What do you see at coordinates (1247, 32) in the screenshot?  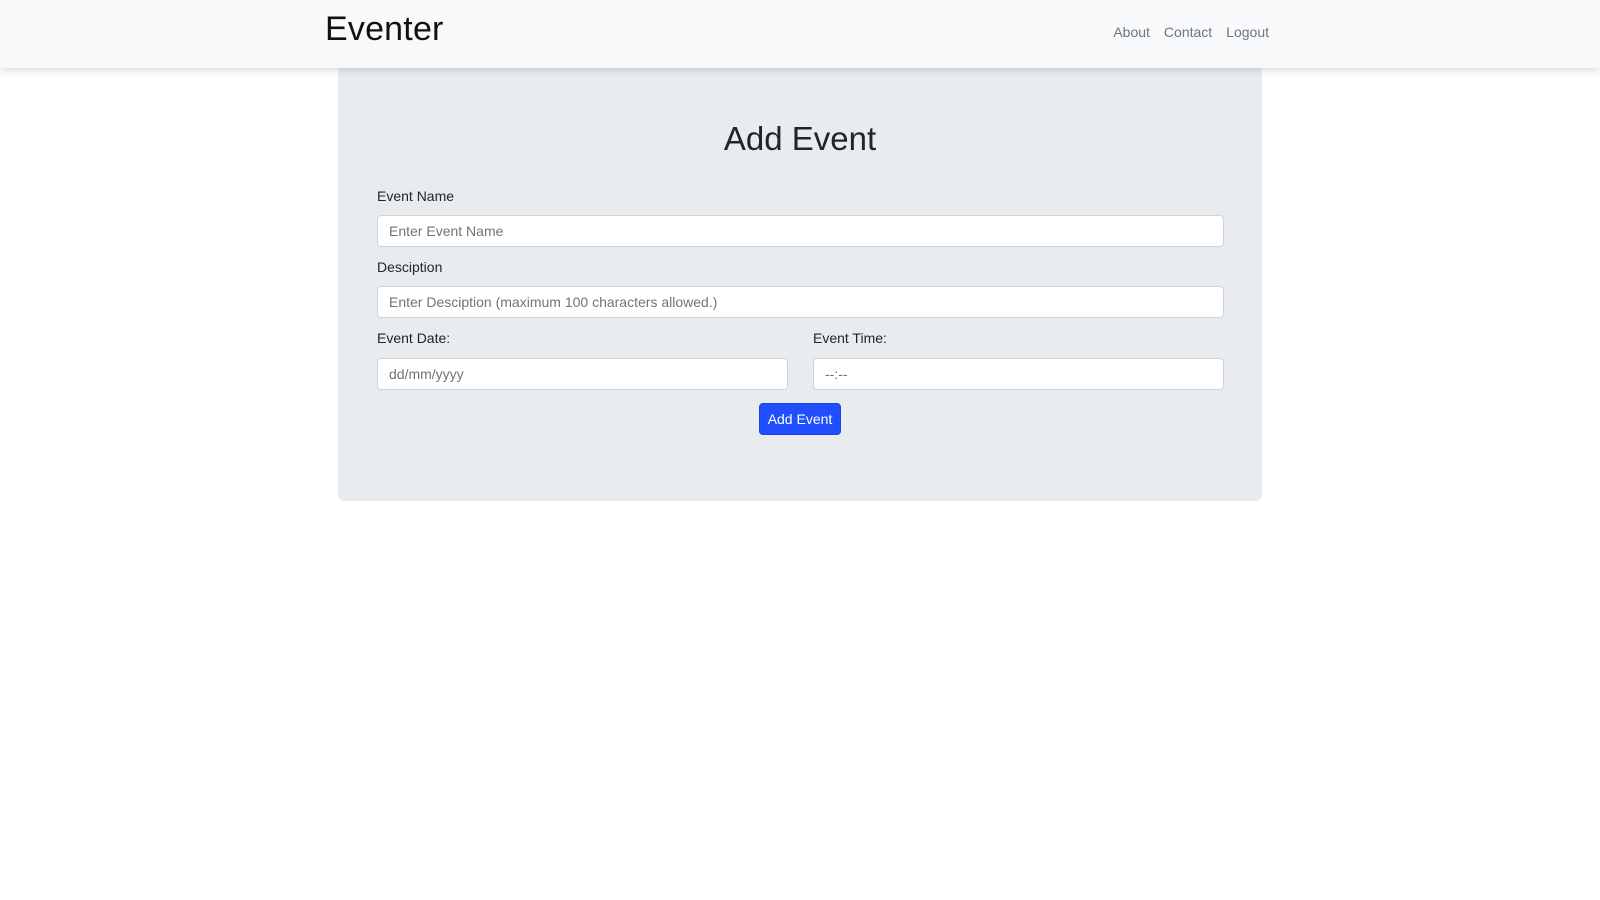 I see `nav-link-logout: Logout` at bounding box center [1247, 32].